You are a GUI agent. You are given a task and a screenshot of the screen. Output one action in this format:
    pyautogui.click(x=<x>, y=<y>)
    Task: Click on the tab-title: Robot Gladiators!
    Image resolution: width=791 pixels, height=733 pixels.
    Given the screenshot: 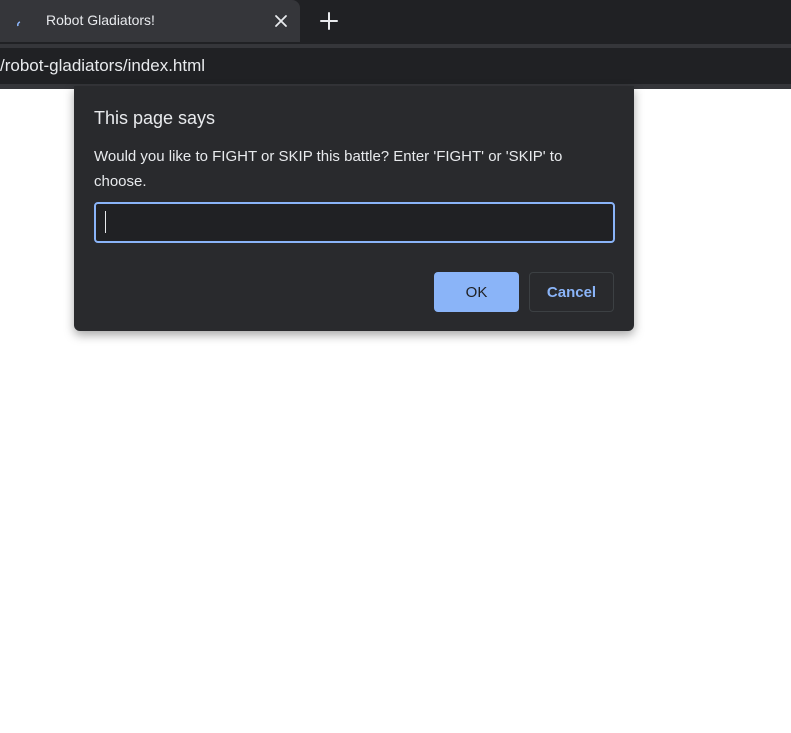 What is the action you would take?
    pyautogui.click(x=100, y=20)
    